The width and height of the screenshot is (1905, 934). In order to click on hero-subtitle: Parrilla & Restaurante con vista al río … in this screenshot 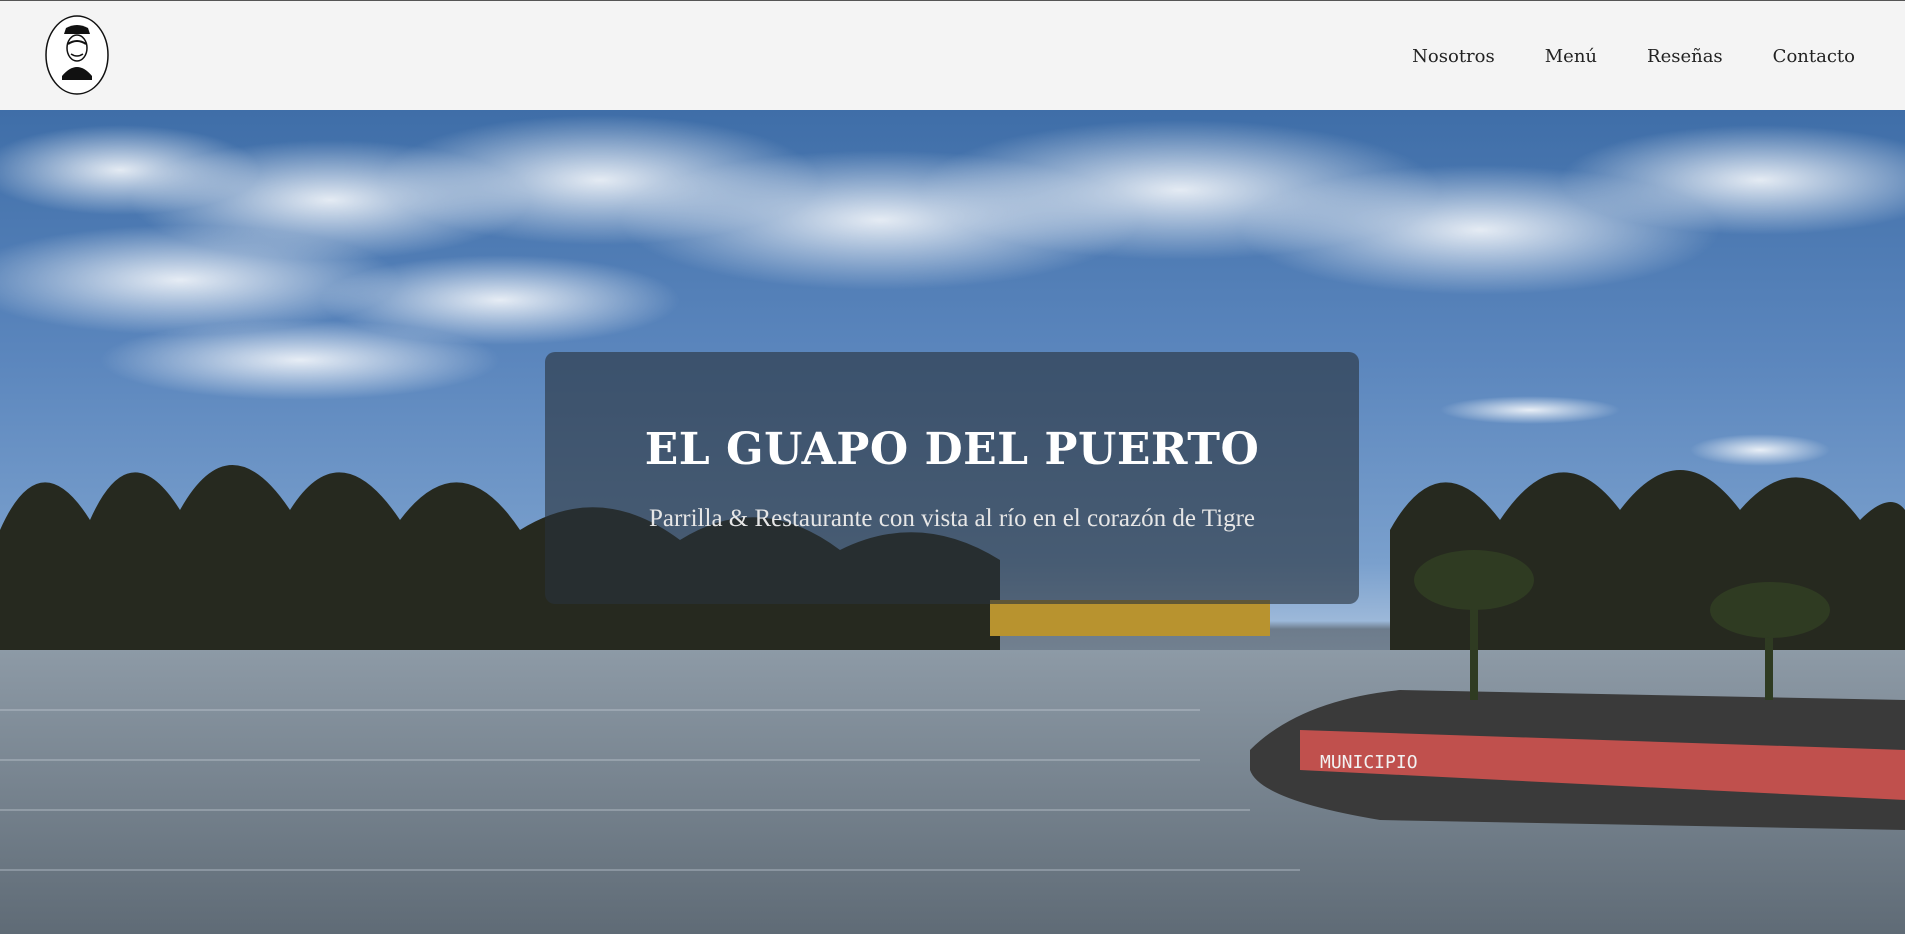, I will do `click(952, 518)`.